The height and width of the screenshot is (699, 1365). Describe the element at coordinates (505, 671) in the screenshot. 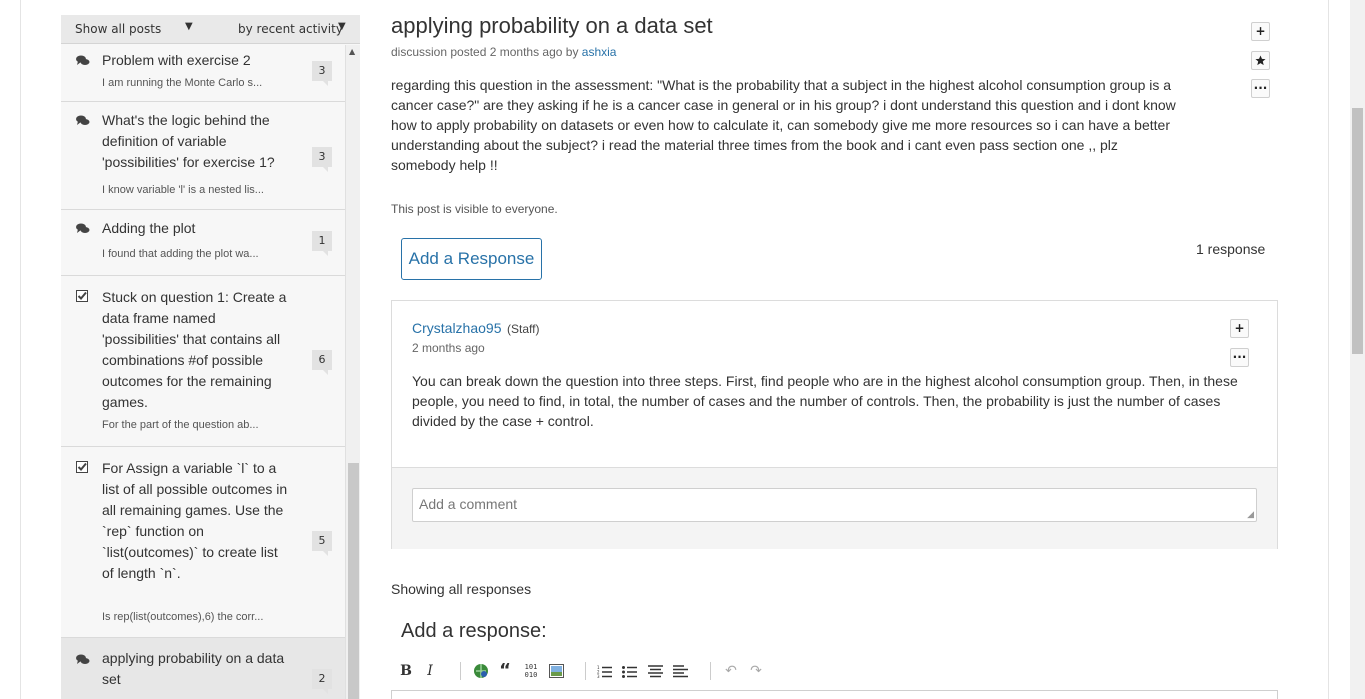

I see `blockquote-icon: “` at that location.